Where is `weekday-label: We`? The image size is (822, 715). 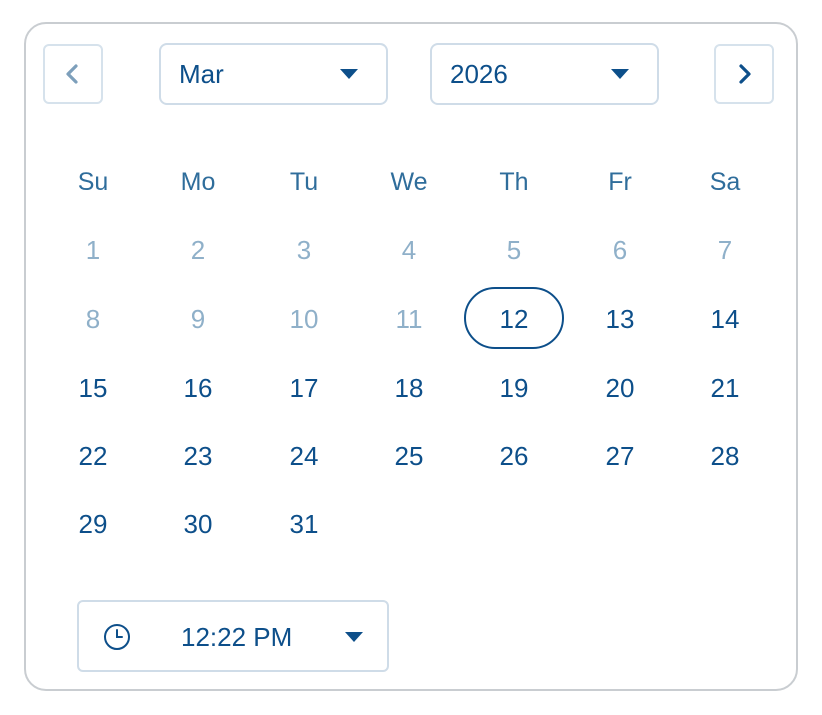 weekday-label: We is located at coordinates (409, 182).